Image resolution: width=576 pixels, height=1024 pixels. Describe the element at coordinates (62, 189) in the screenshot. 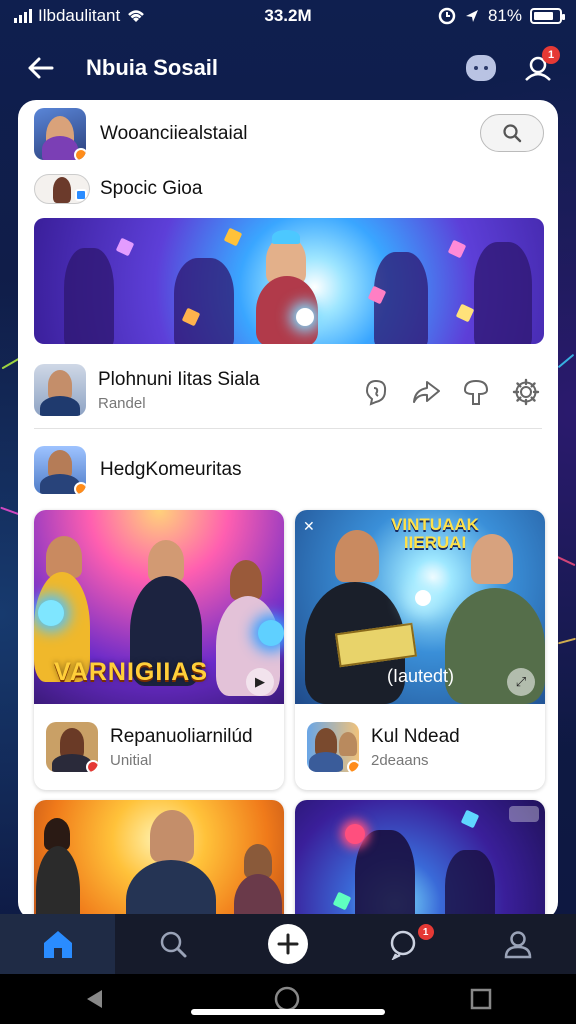

I see `story-avatar` at that location.